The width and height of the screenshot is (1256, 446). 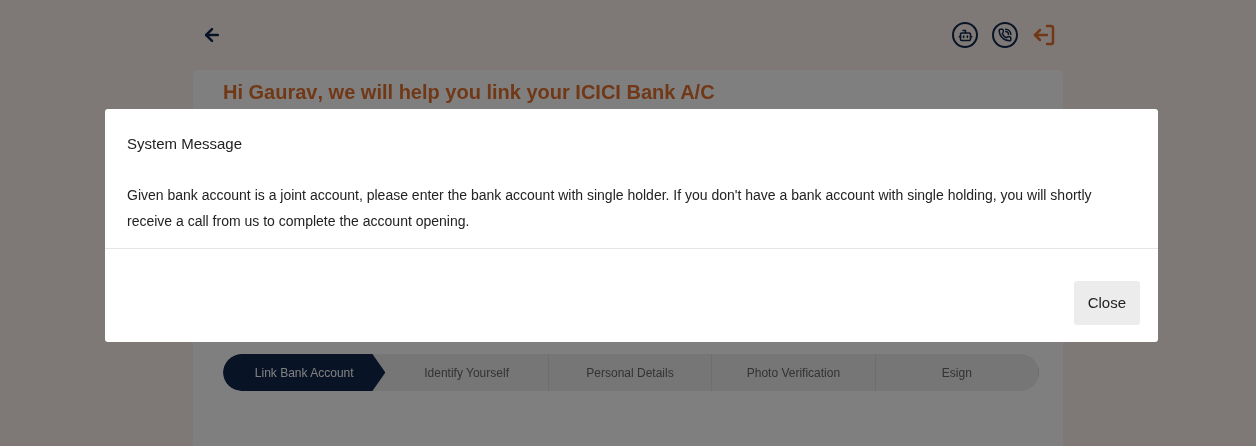 I want to click on step-tab: Personal Details, so click(x=630, y=372).